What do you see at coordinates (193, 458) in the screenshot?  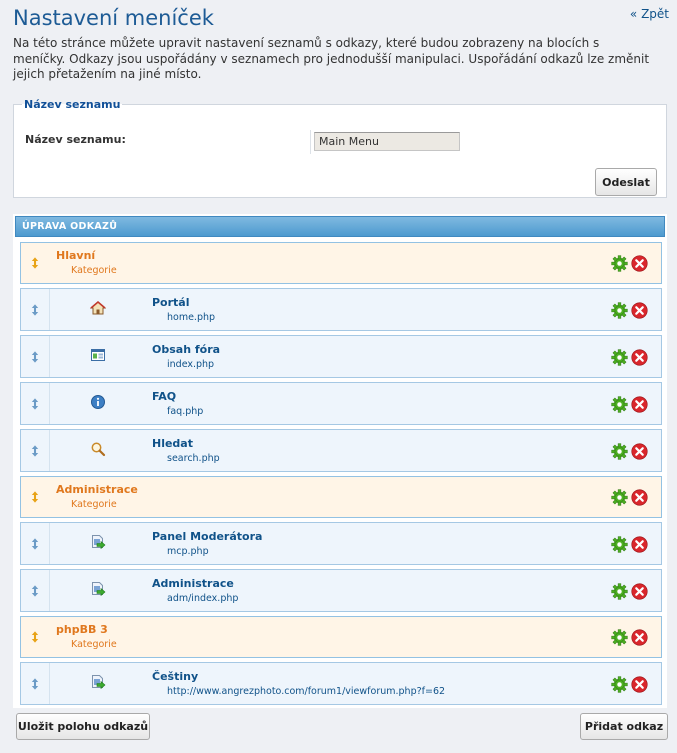 I see `link-url: search.php` at bounding box center [193, 458].